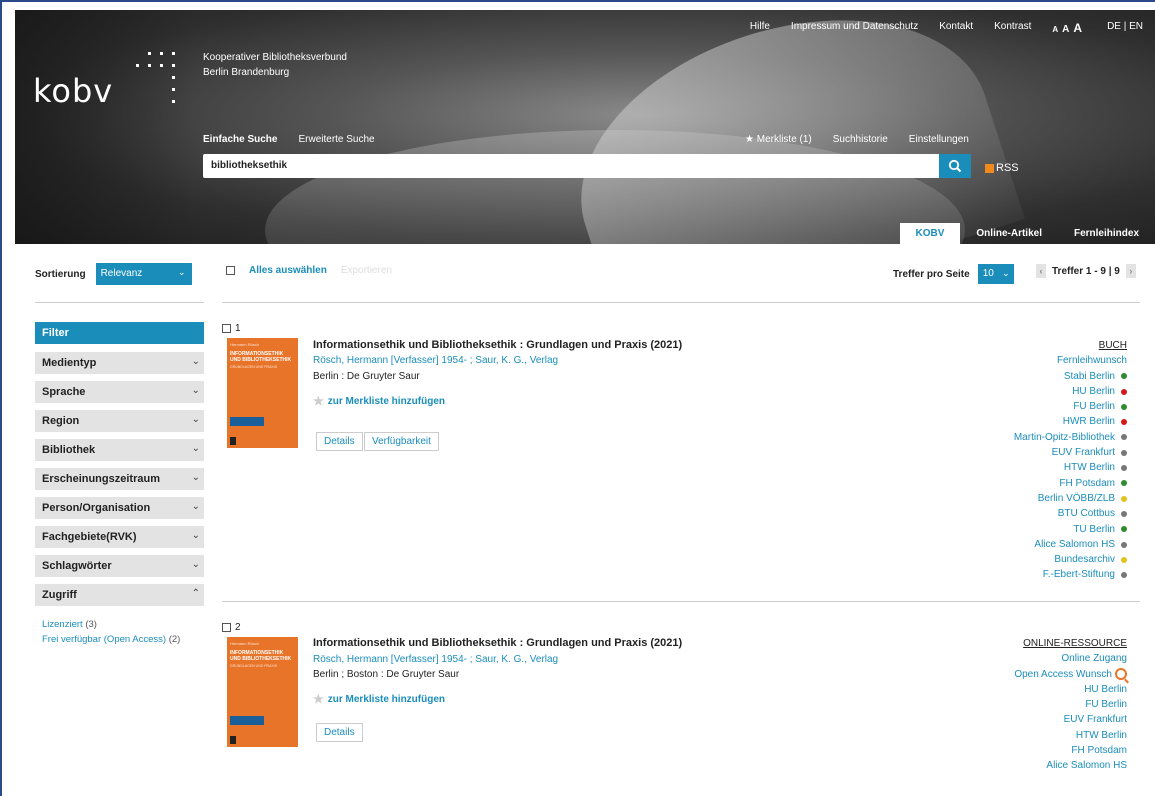 The height and width of the screenshot is (796, 1155). What do you see at coordinates (111, 624) in the screenshot?
I see `access-option-lizenziert: Lizenziert (3)` at bounding box center [111, 624].